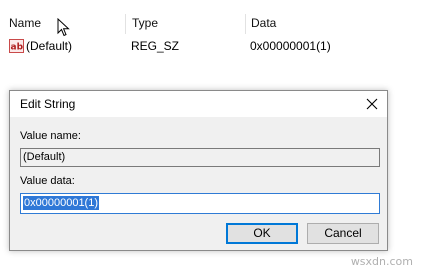  Describe the element at coordinates (48, 104) in the screenshot. I see `dialog-title: Edit String` at that location.